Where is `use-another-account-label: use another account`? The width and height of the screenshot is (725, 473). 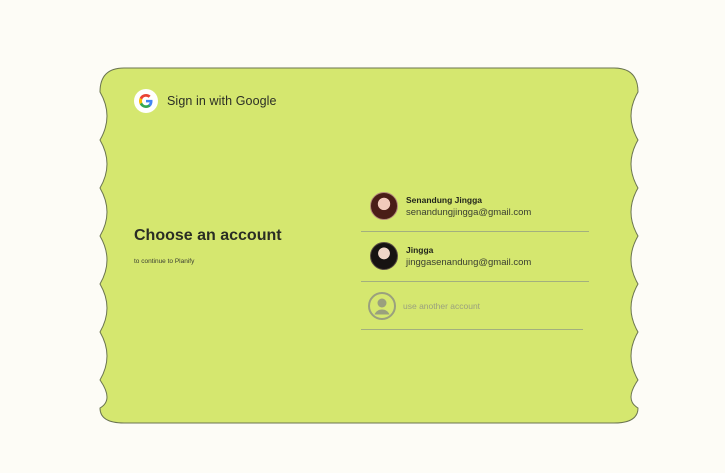 use-another-account-label: use another account is located at coordinates (442, 306).